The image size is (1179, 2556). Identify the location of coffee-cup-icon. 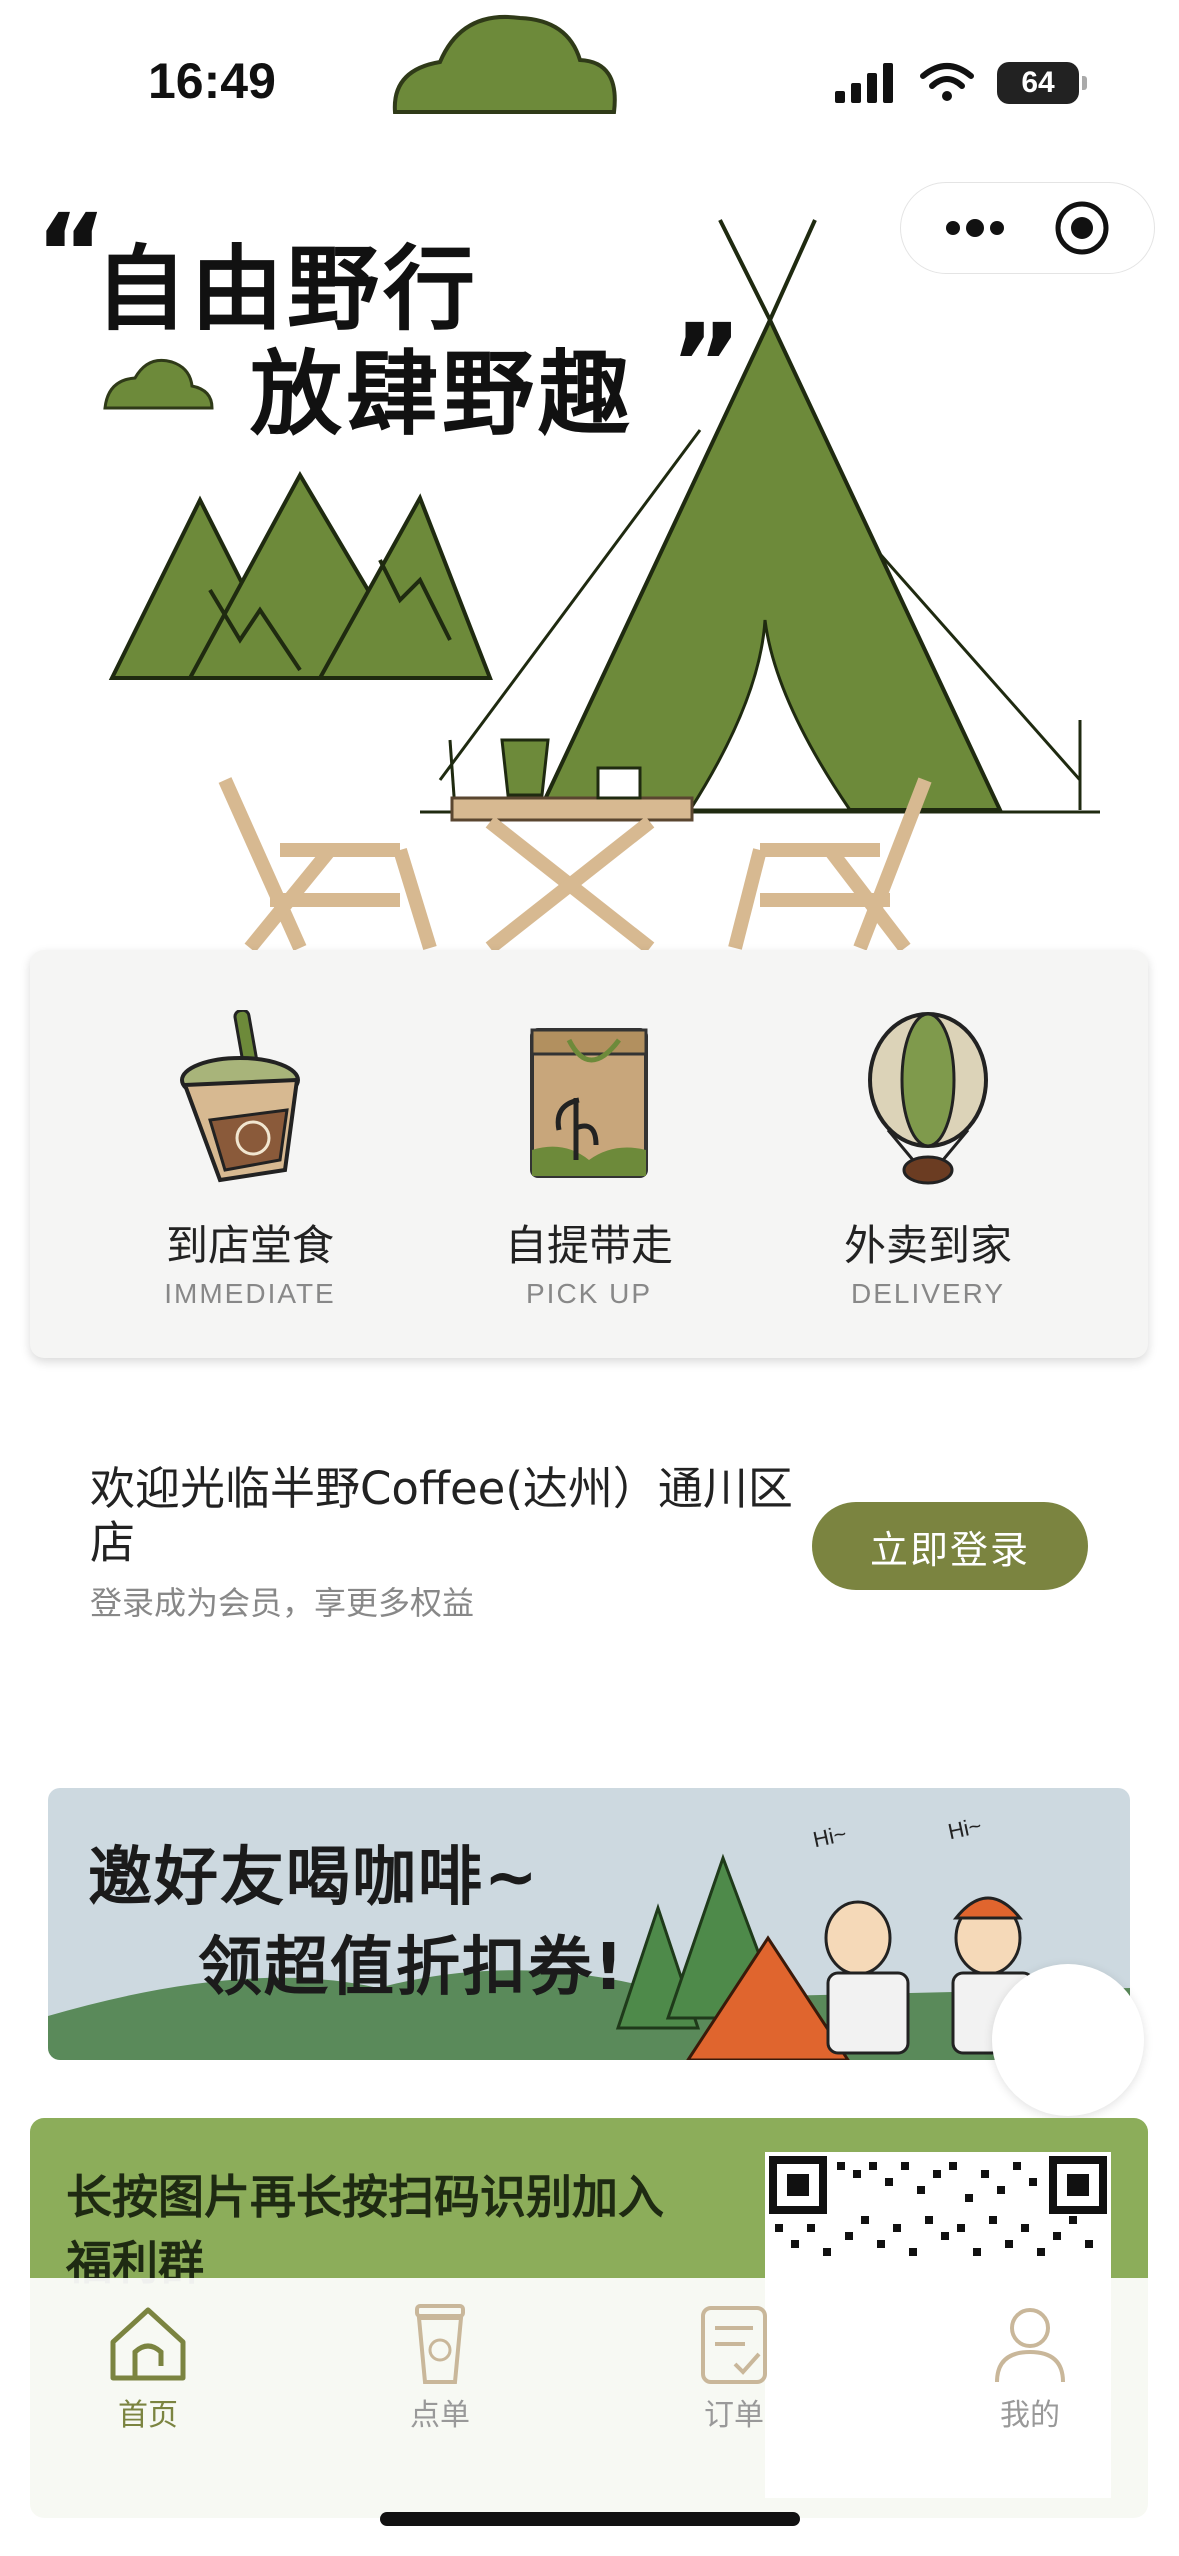
(240, 1096).